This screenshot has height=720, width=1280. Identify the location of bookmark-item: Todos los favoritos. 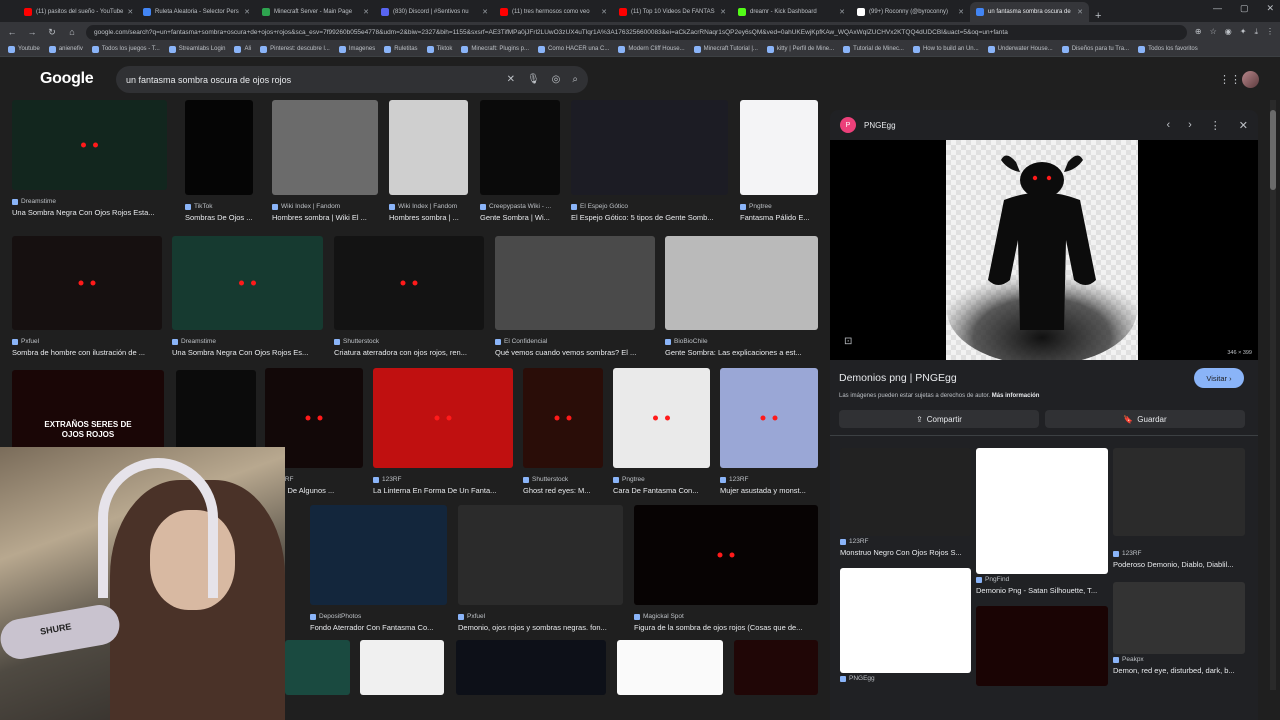
(1168, 49).